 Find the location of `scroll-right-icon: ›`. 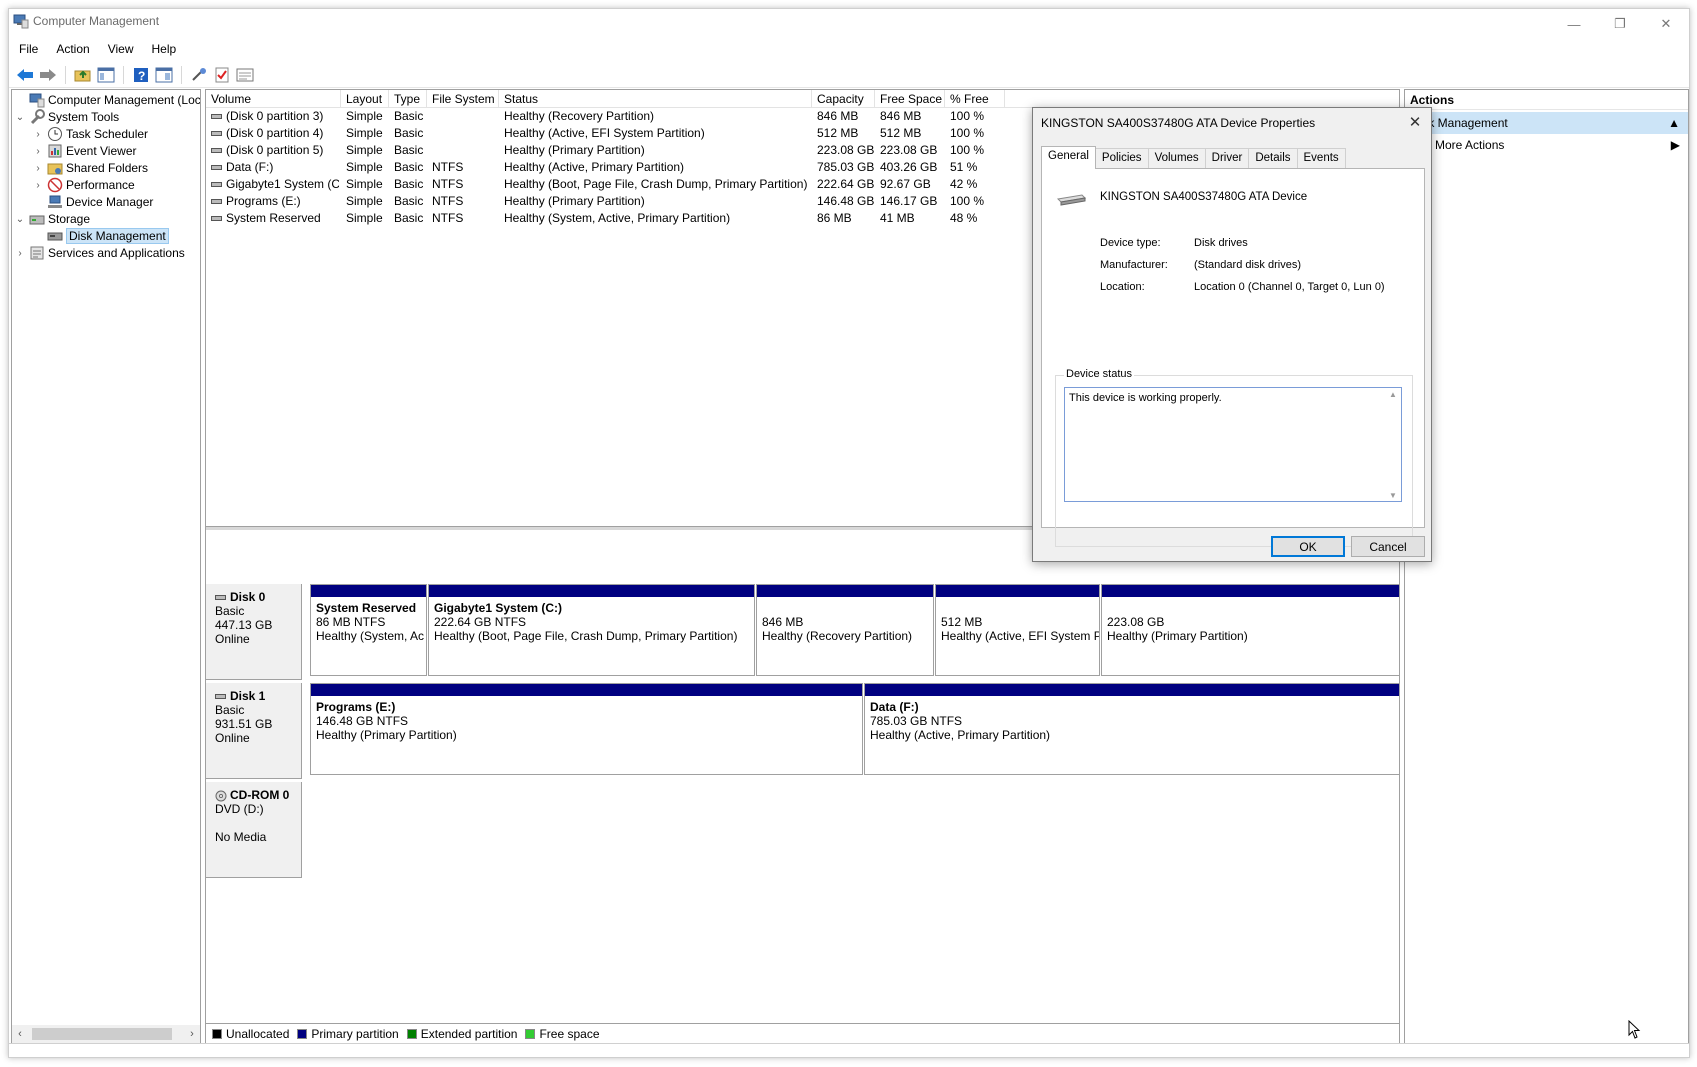

scroll-right-icon: › is located at coordinates (192, 1034).